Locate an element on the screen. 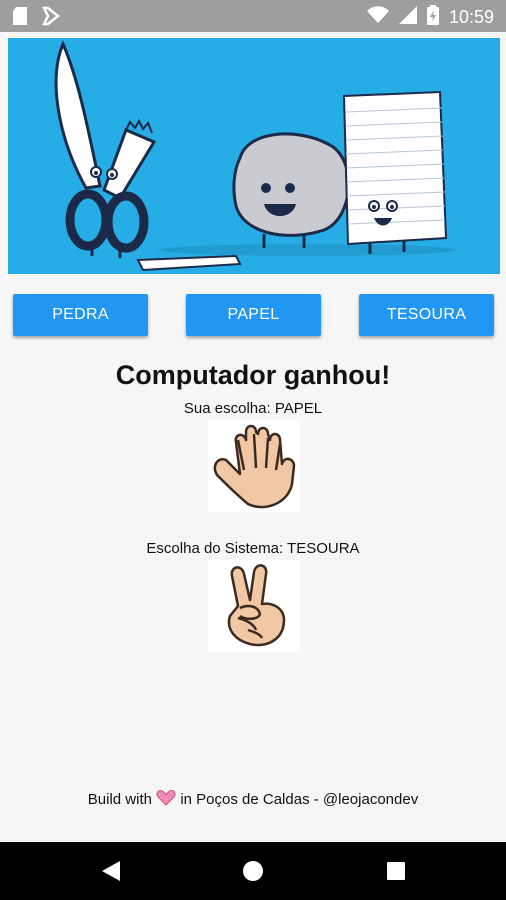  navigation-bar is located at coordinates (253, 871).